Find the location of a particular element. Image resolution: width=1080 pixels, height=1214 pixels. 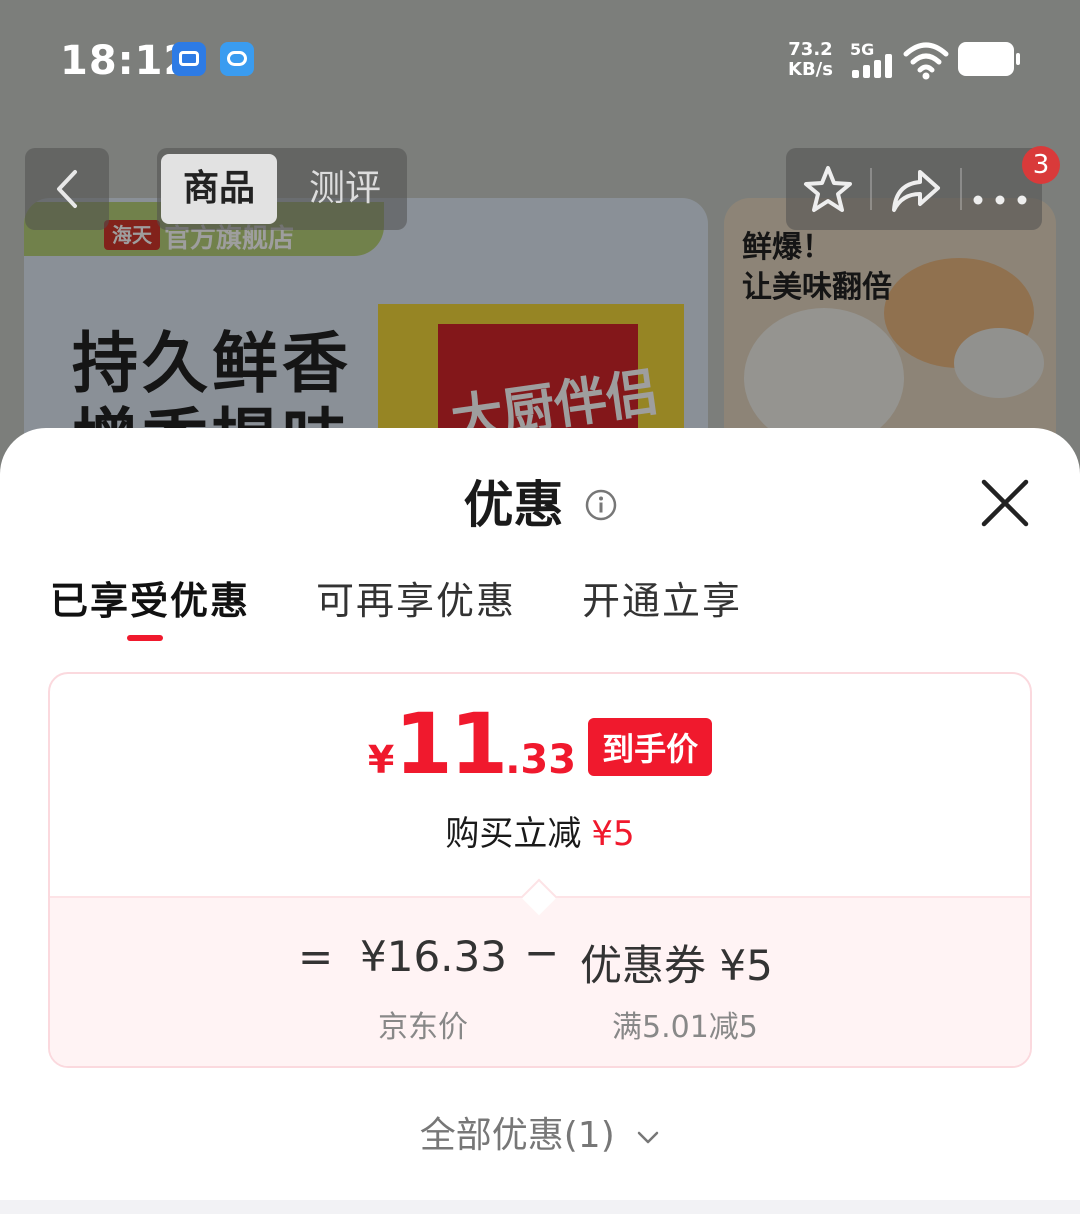

tab-activate-offers: 开通立享 is located at coordinates (662, 601).